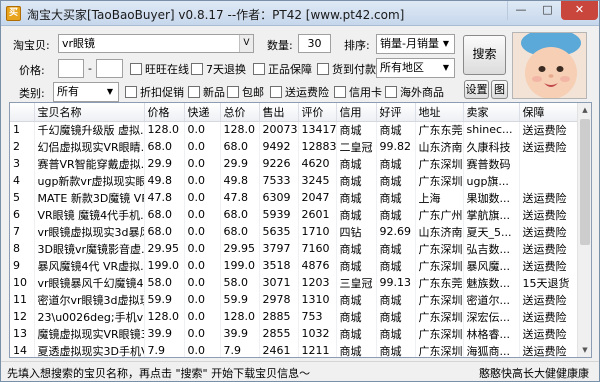 The image size is (600, 382). What do you see at coordinates (317, 197) in the screenshot?
I see `cell-reviews: 2047` at bounding box center [317, 197].